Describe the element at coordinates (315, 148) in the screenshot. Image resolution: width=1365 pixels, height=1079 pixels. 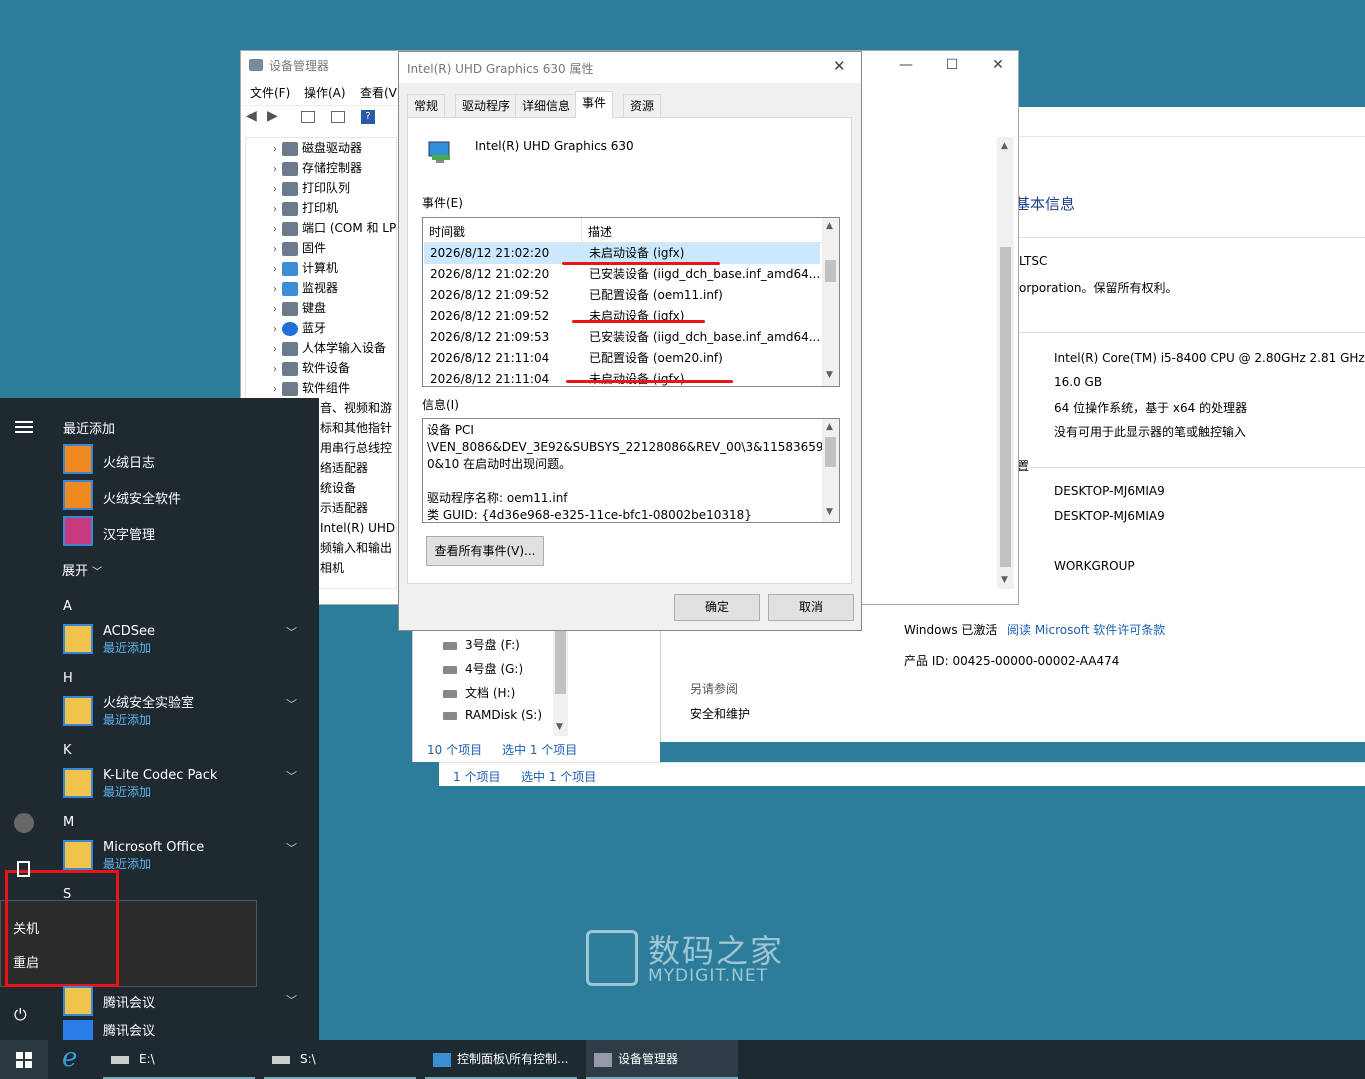
I see `tree-item: › 磁盘驱动器` at that location.